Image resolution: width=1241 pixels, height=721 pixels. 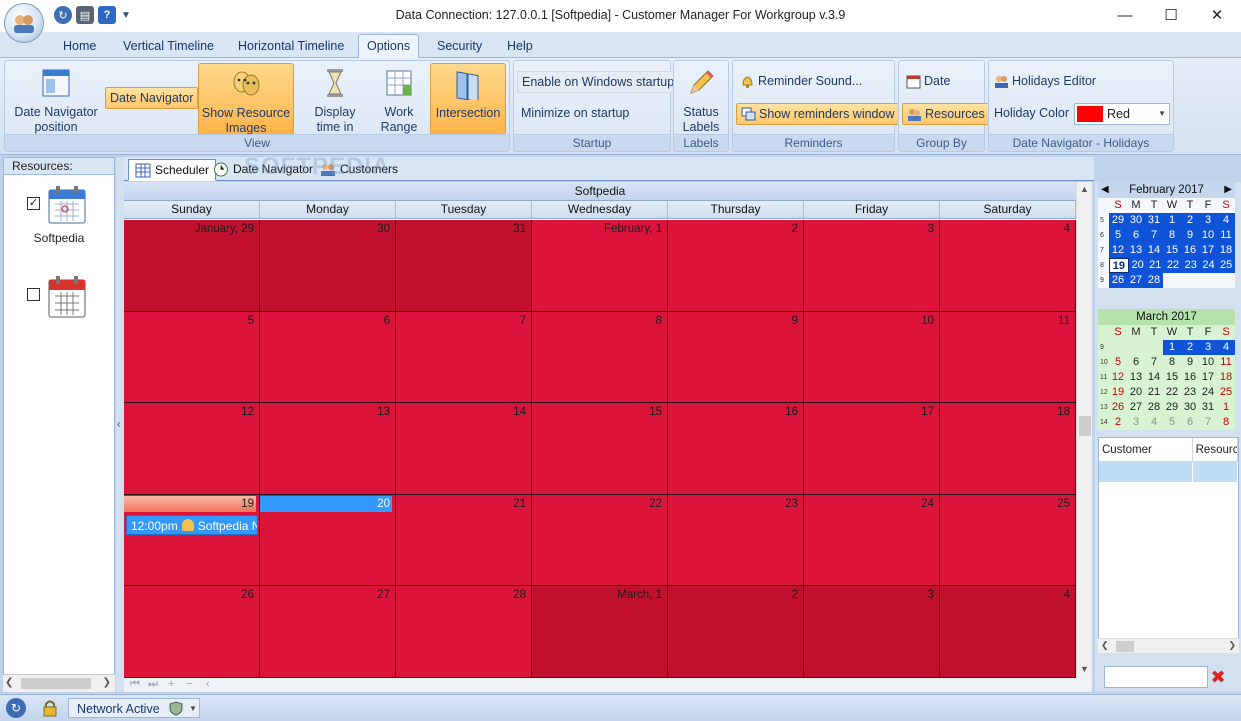 I want to click on tab-help: Help, so click(x=520, y=47).